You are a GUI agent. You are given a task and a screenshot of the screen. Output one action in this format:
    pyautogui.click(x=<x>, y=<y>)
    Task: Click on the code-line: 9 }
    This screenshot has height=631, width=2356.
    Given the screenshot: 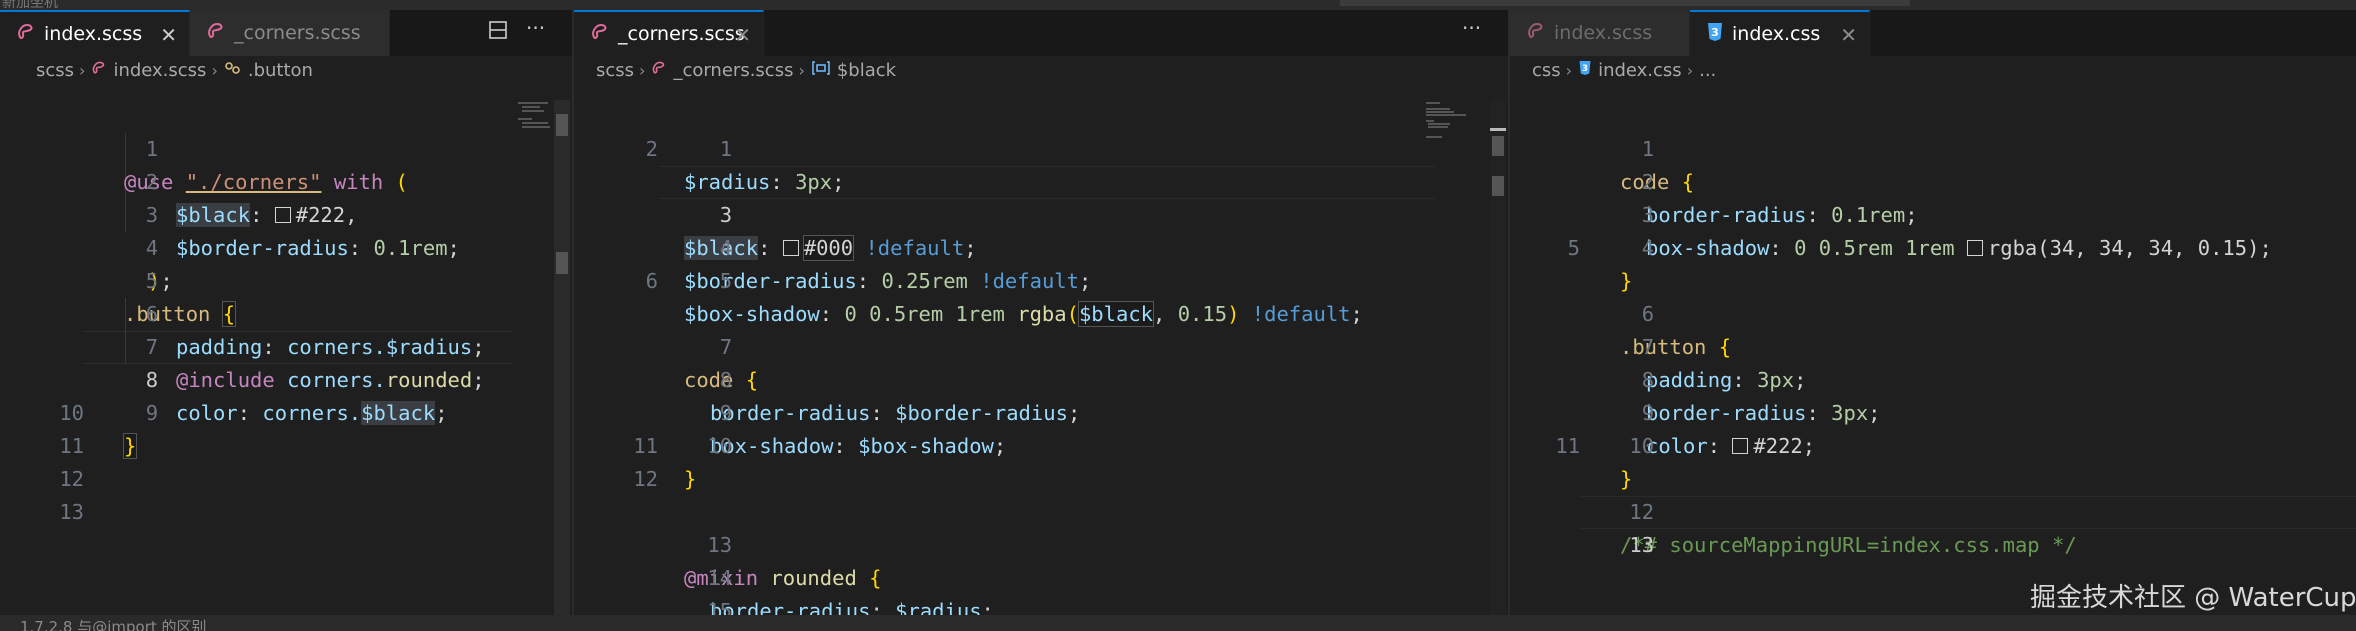 What is the action you would take?
    pyautogui.click(x=140, y=430)
    